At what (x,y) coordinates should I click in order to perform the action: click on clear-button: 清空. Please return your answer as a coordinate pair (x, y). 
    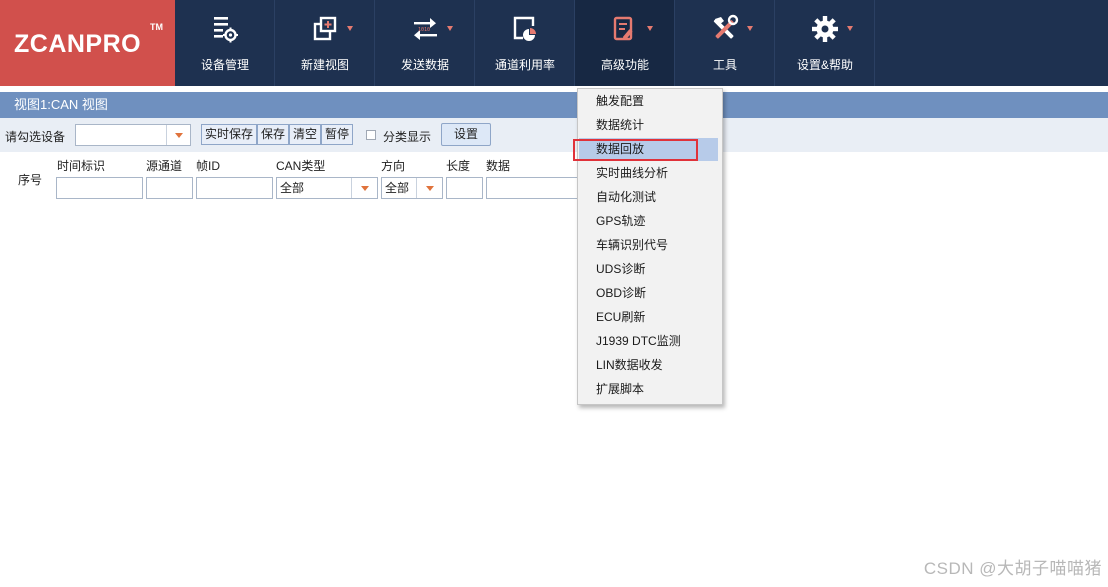
    Looking at the image, I should click on (305, 134).